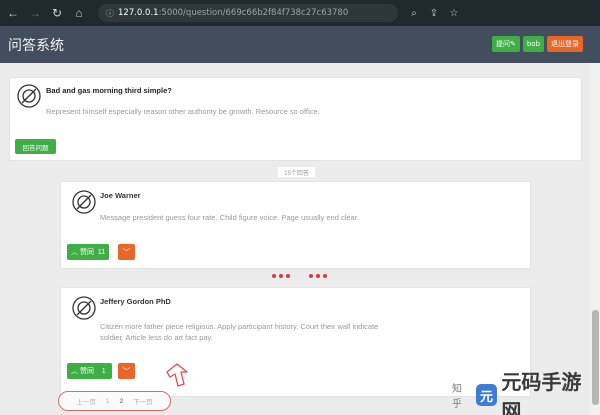 The width and height of the screenshot is (600, 415). What do you see at coordinates (103, 371) in the screenshot?
I see `upvote-count: 1` at bounding box center [103, 371].